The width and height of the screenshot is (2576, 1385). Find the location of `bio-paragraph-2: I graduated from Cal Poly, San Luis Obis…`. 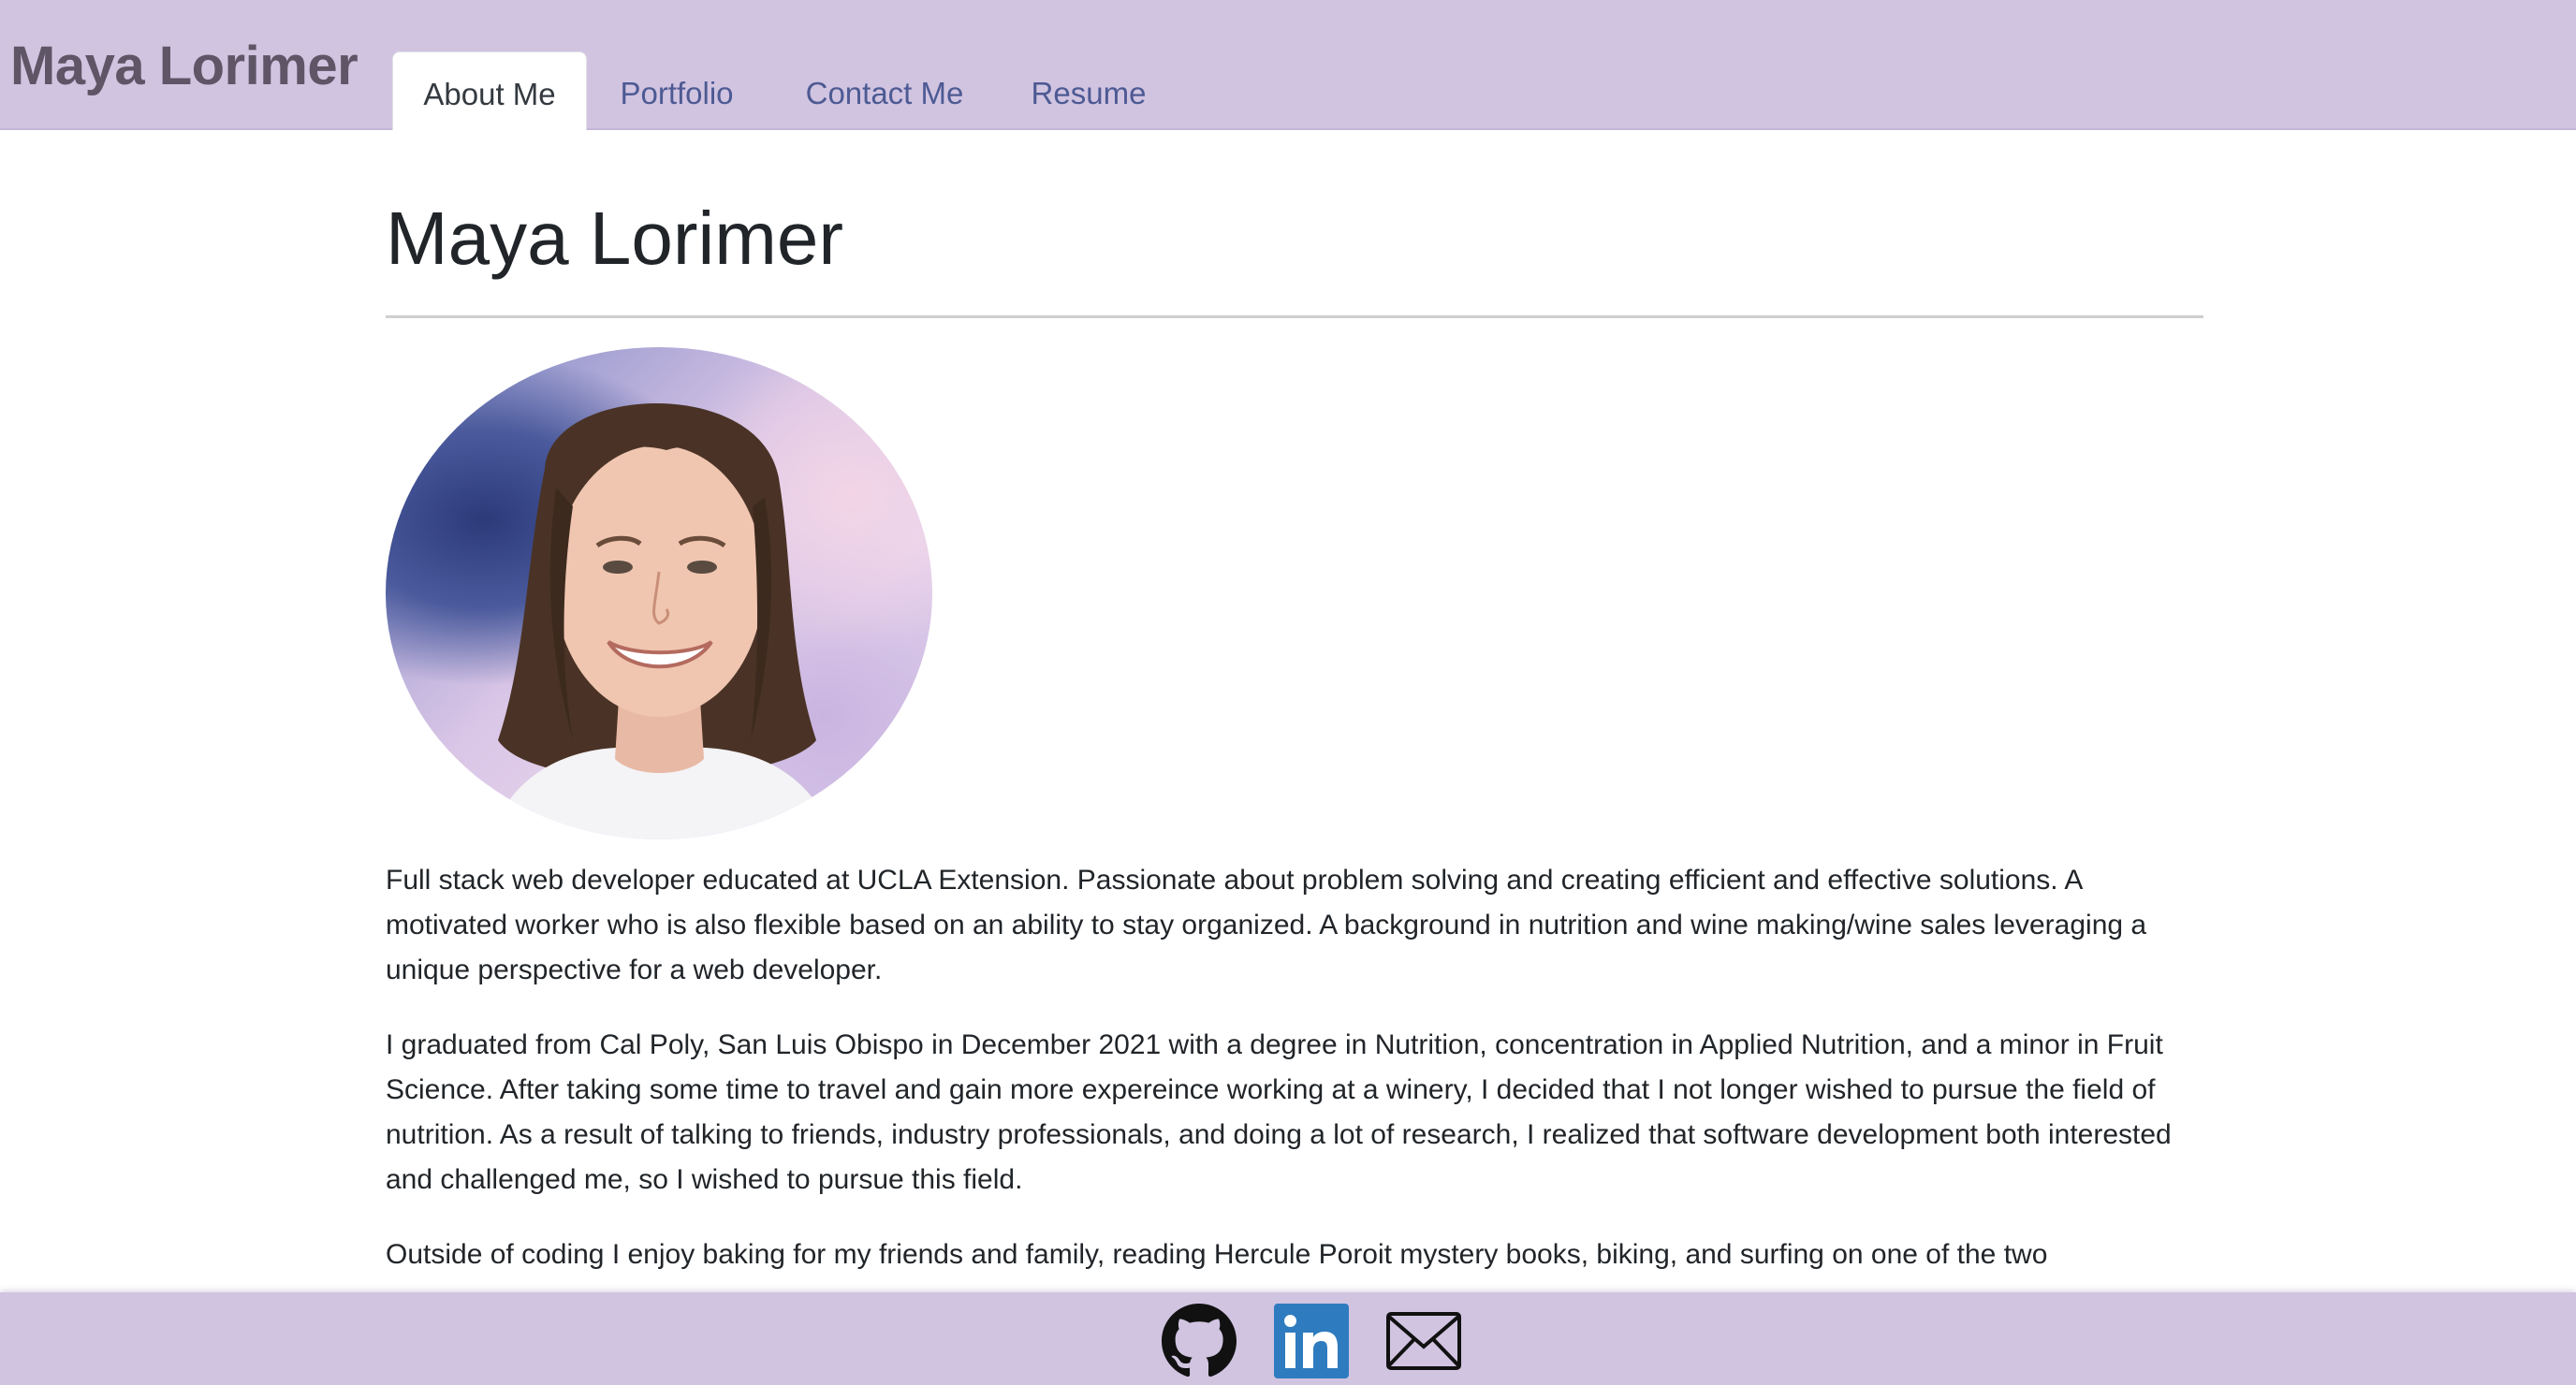

bio-paragraph-2: I graduated from Cal Poly, San Luis Obis… is located at coordinates (1279, 1112).